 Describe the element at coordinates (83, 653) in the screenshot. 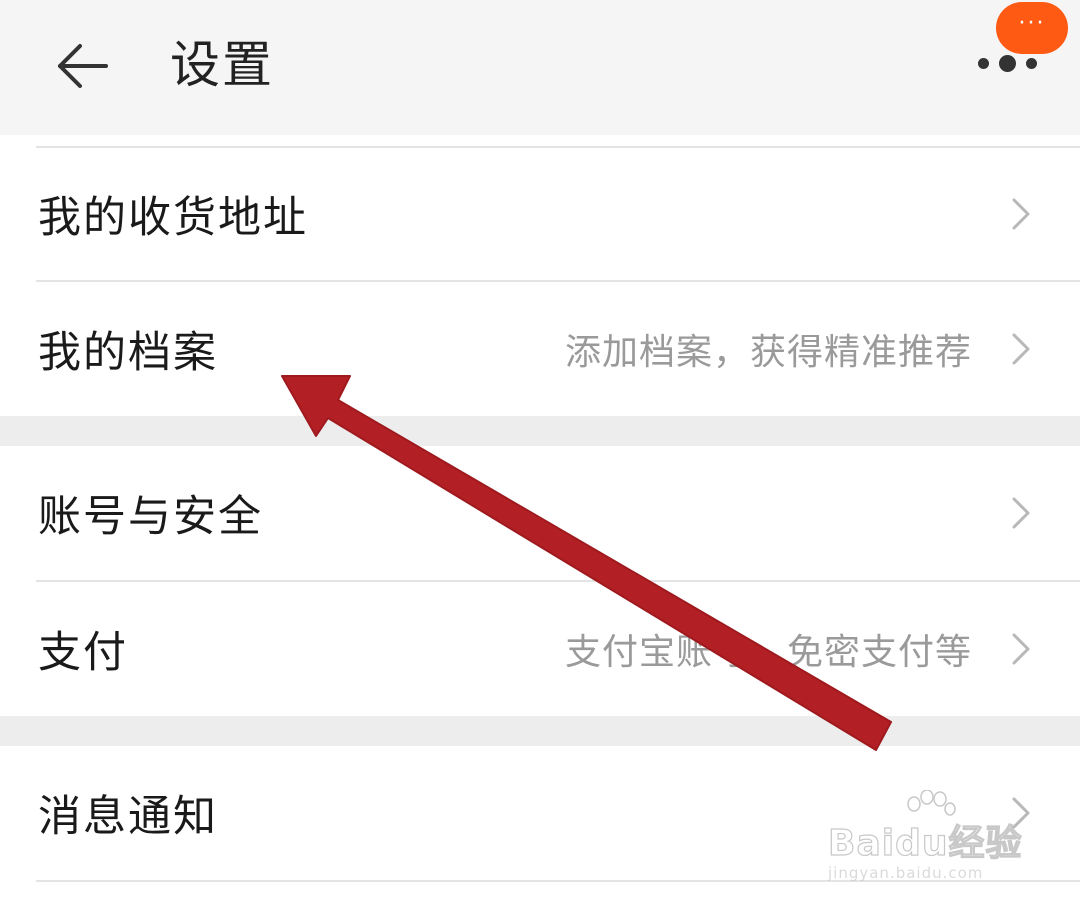

I see `item-label: 支付` at that location.